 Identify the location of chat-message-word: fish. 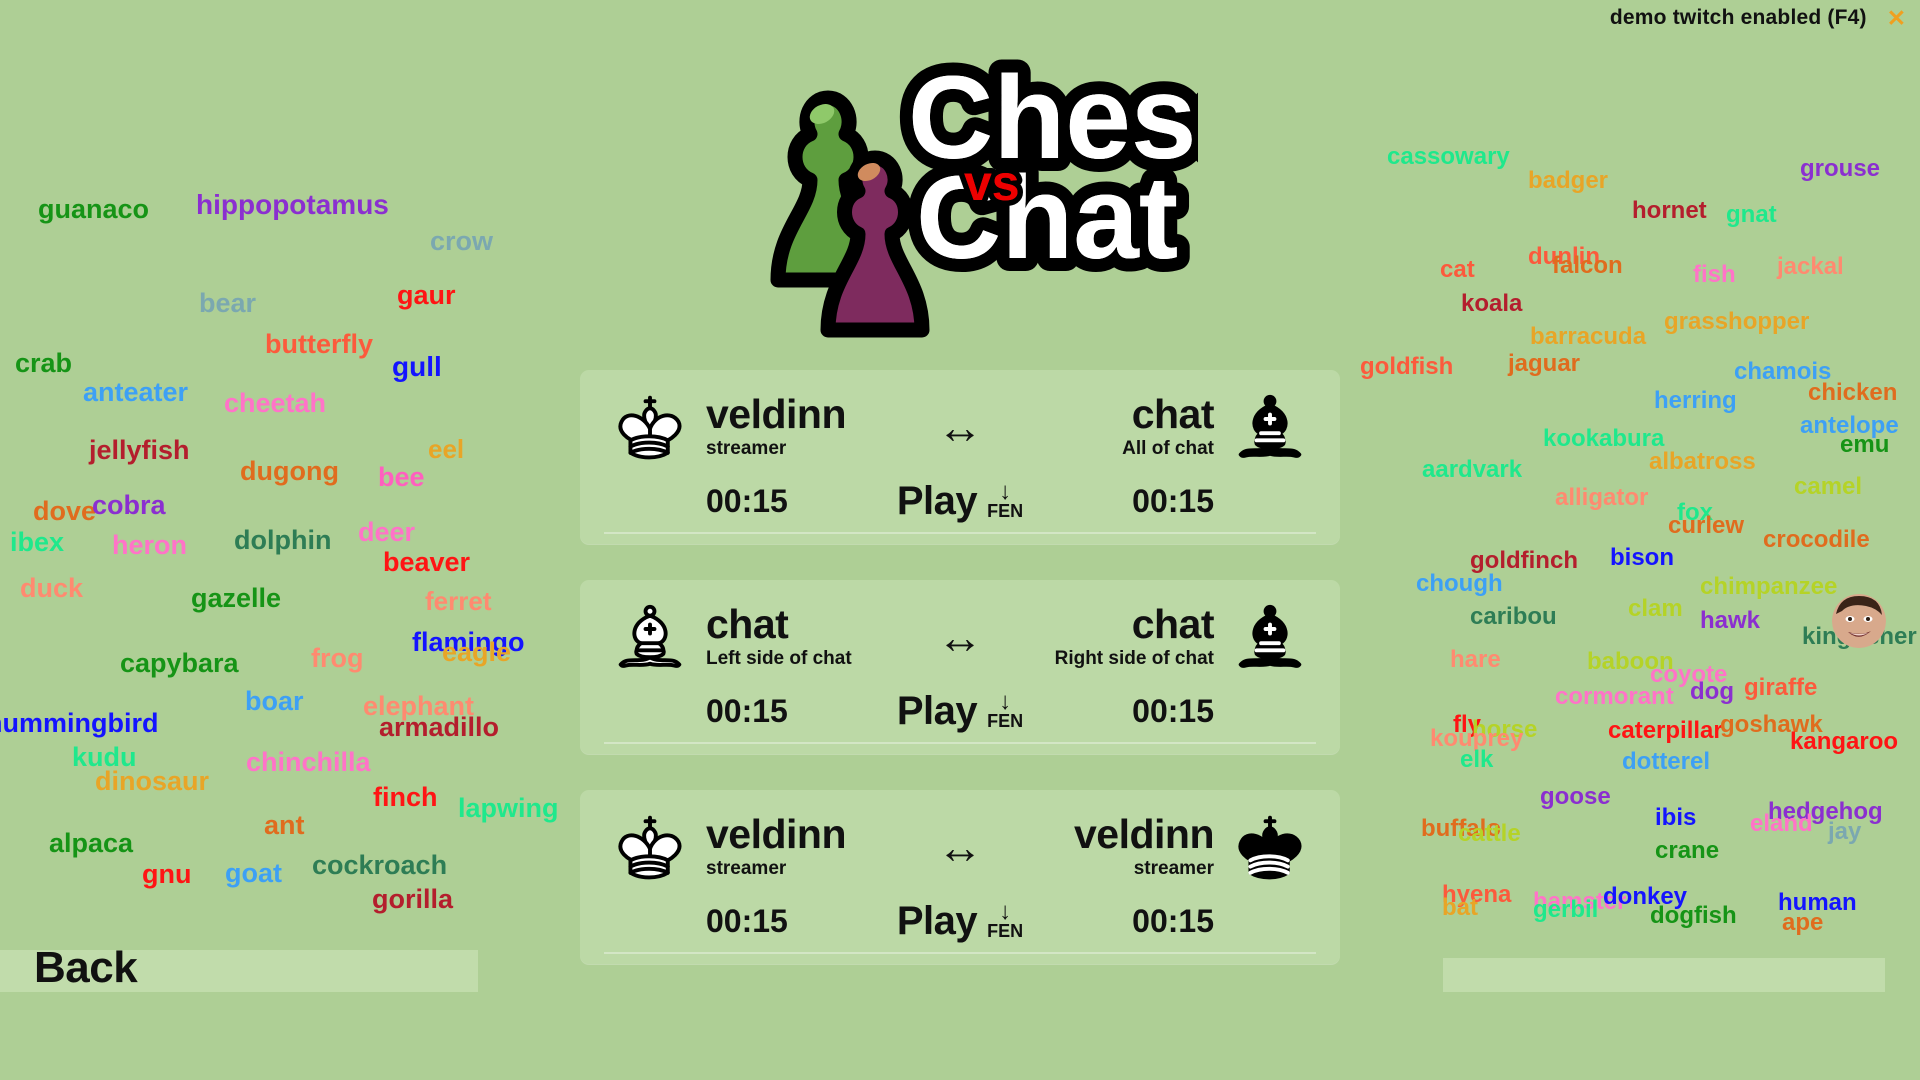
(1714, 274).